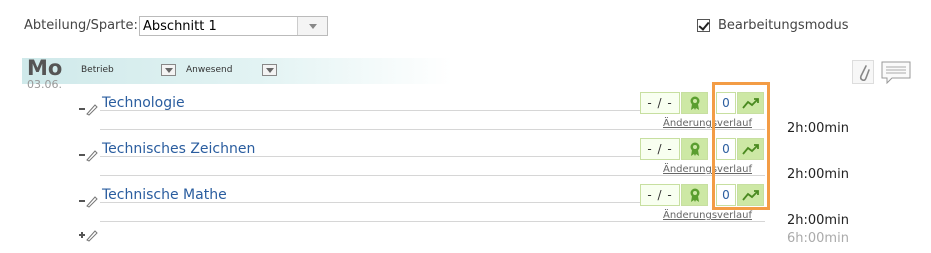 The height and width of the screenshot is (253, 931). What do you see at coordinates (707, 215) in the screenshot?
I see `change-history-link: Änderungsverlauf` at bounding box center [707, 215].